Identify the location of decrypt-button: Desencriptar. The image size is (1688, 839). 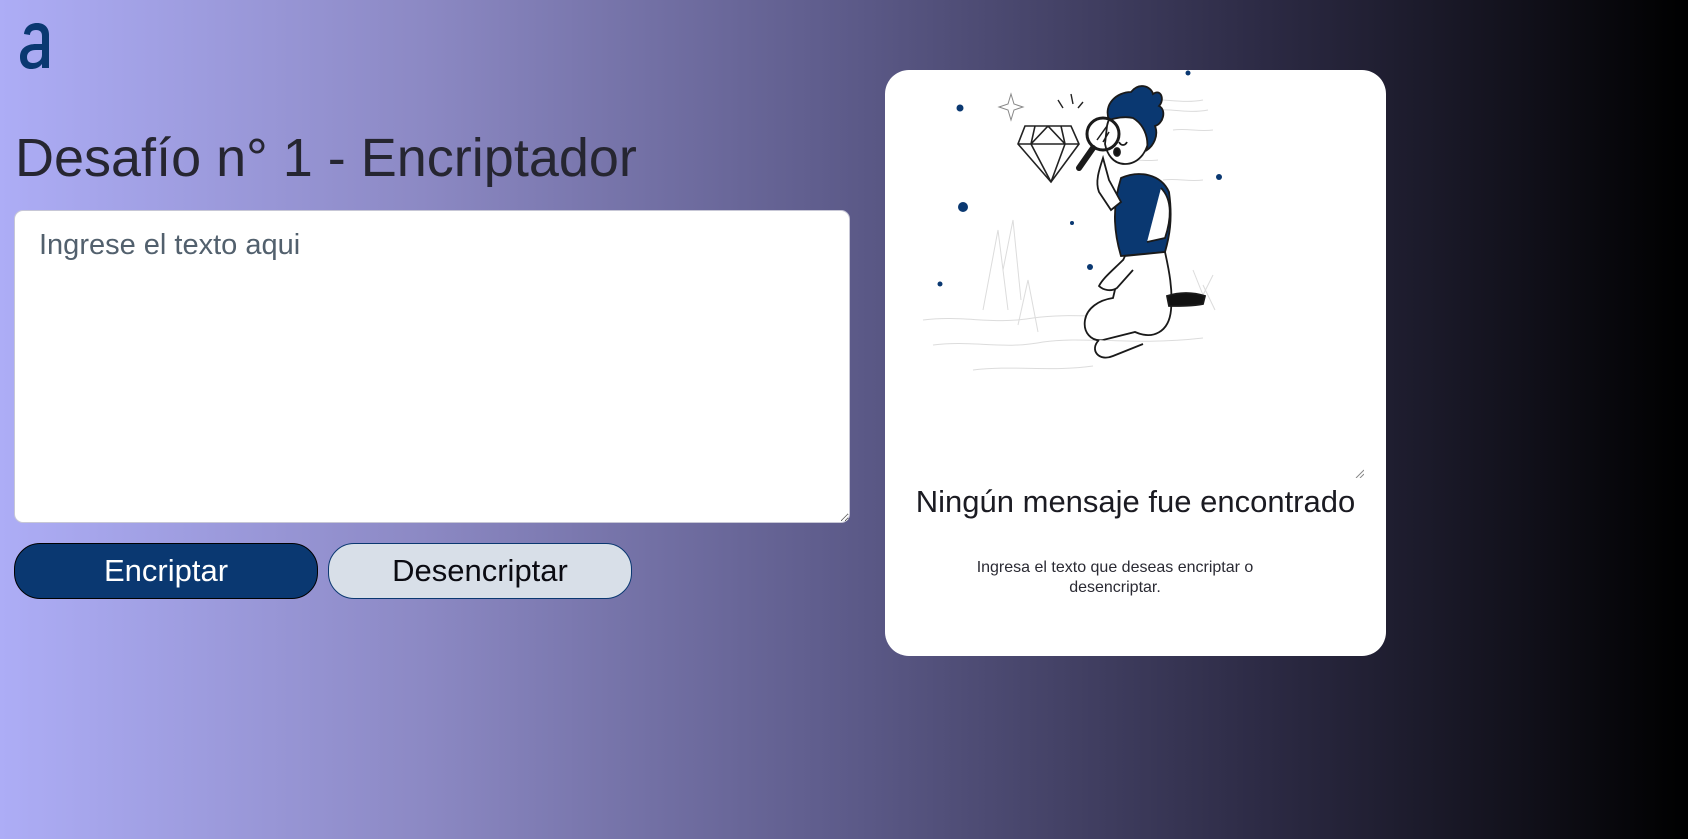
(480, 571).